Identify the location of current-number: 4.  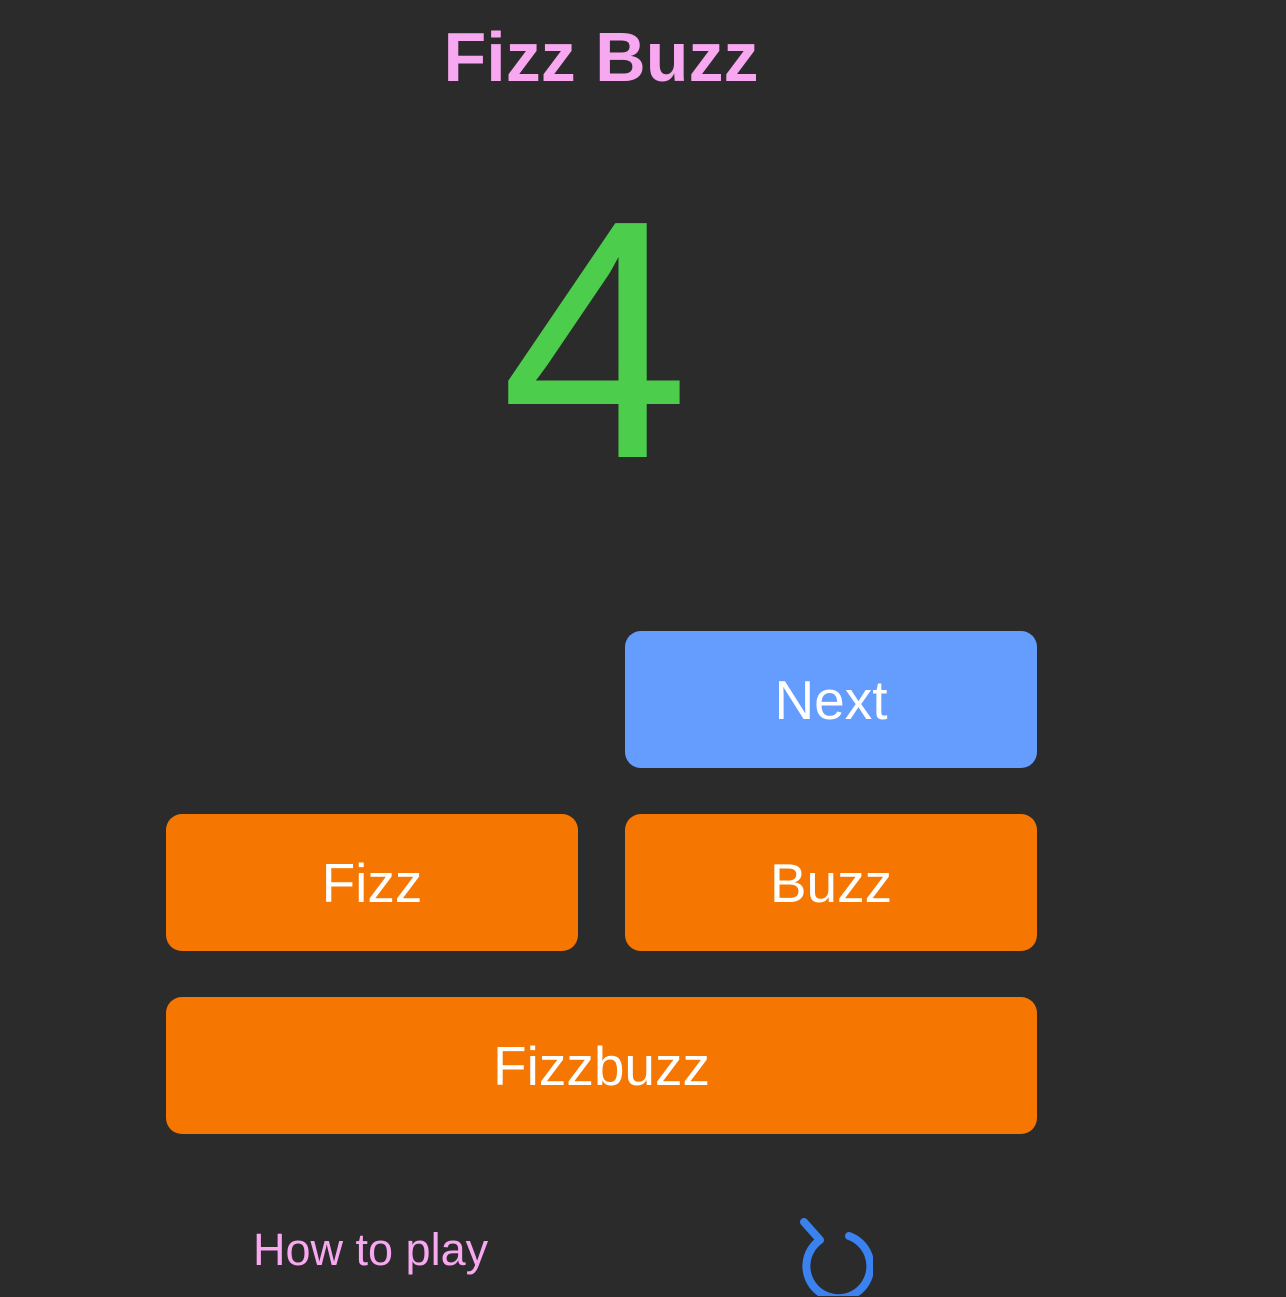
(595, 340).